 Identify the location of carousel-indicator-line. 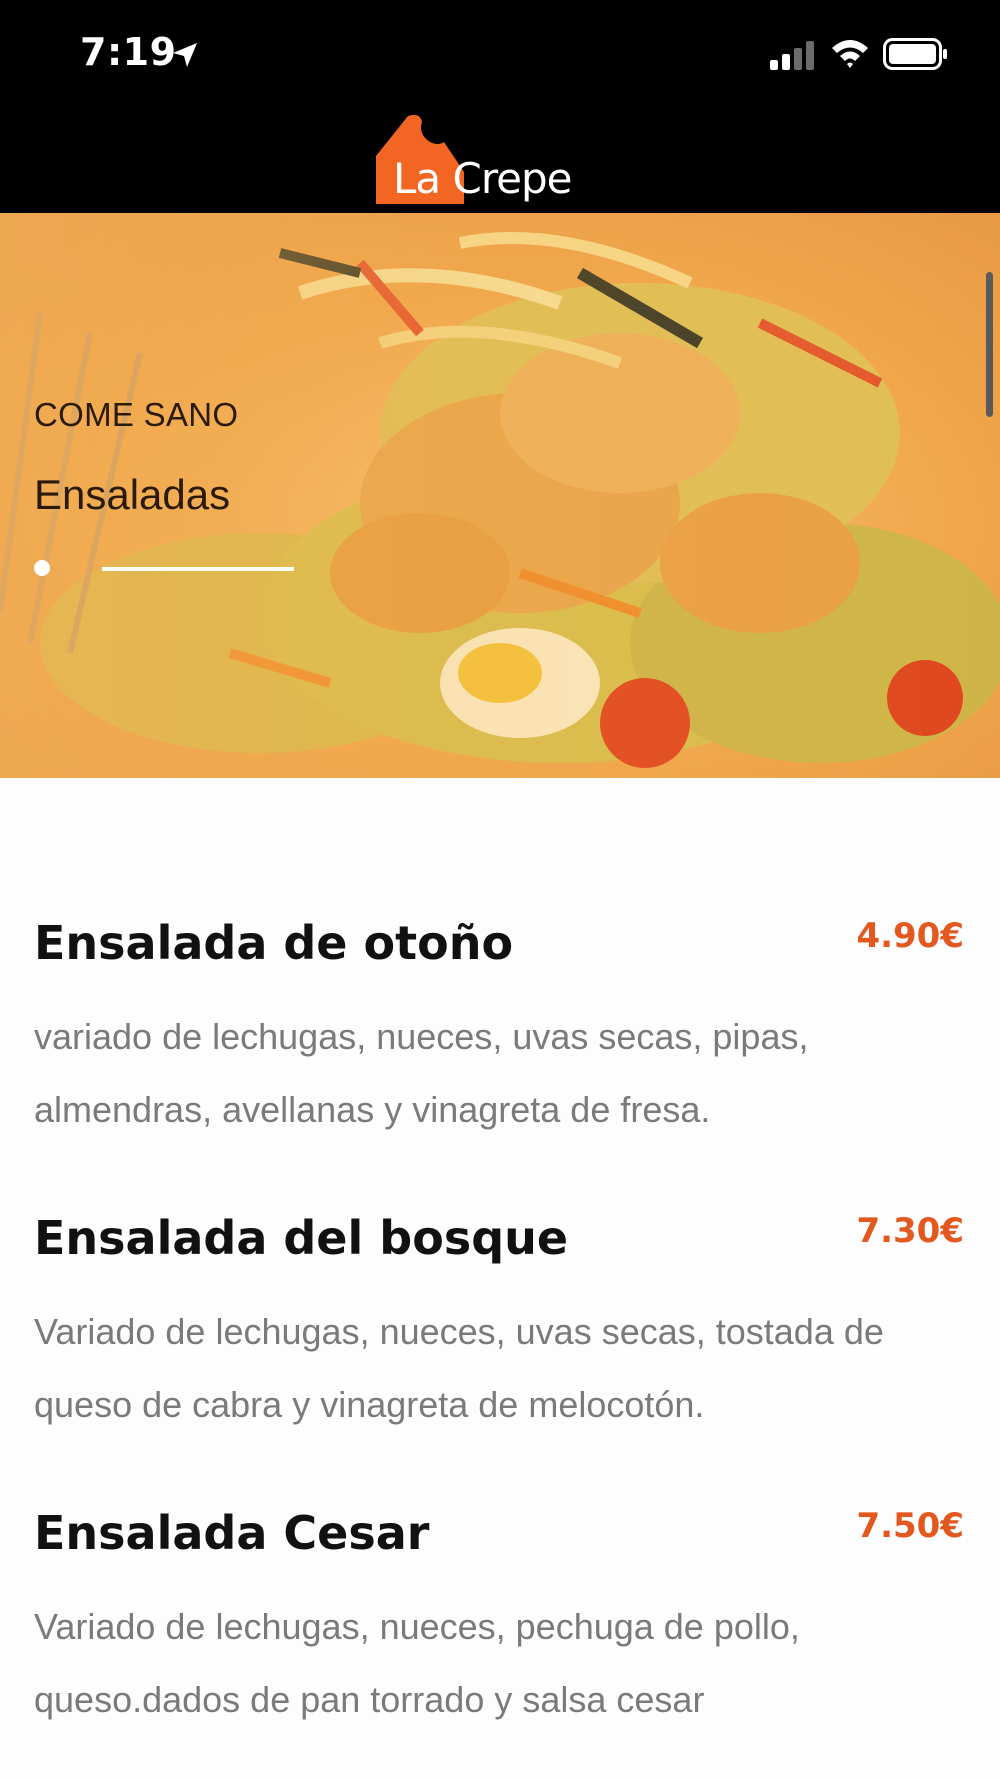
(198, 569).